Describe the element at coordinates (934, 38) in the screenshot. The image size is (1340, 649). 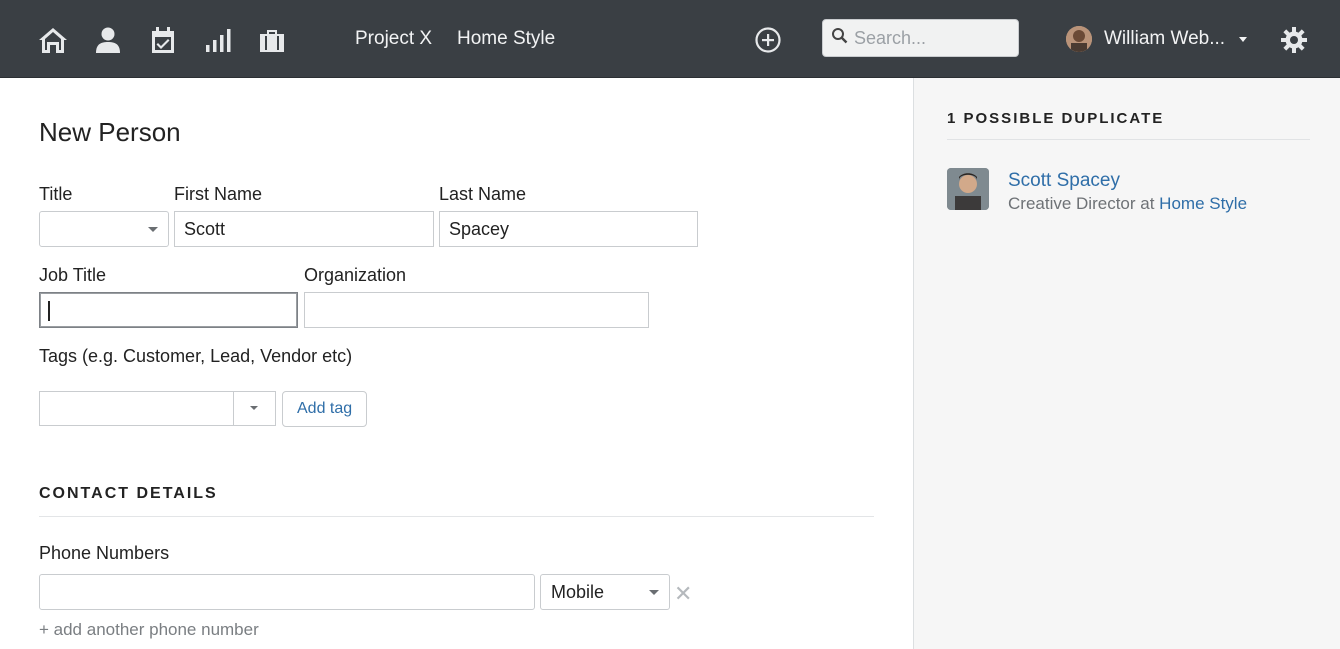
I see `search-input` at that location.